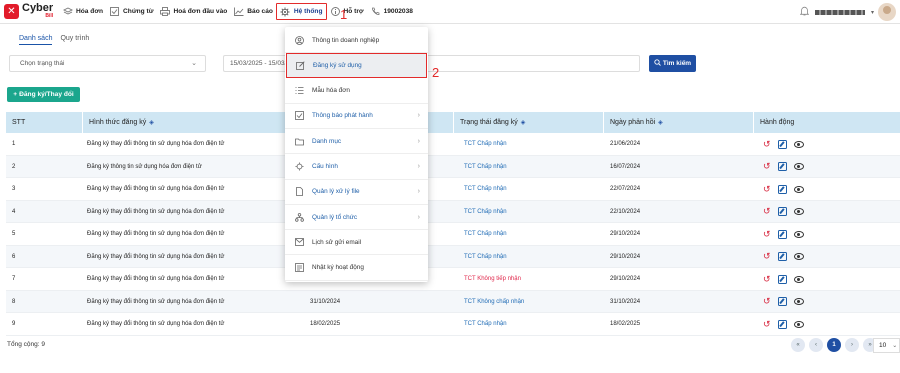  What do you see at coordinates (344, 14) in the screenshot?
I see `annotation-number-1: 1` at bounding box center [344, 14].